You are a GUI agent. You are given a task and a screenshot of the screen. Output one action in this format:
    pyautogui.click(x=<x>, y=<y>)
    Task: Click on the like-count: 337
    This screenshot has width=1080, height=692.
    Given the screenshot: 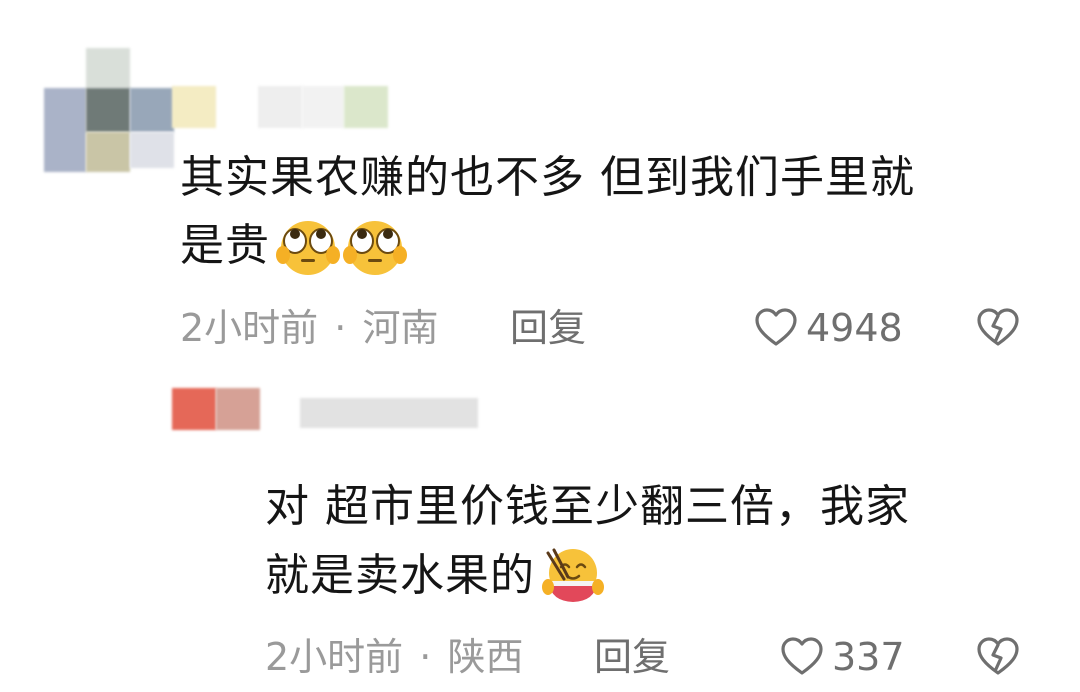 What is the action you would take?
    pyautogui.click(x=868, y=657)
    